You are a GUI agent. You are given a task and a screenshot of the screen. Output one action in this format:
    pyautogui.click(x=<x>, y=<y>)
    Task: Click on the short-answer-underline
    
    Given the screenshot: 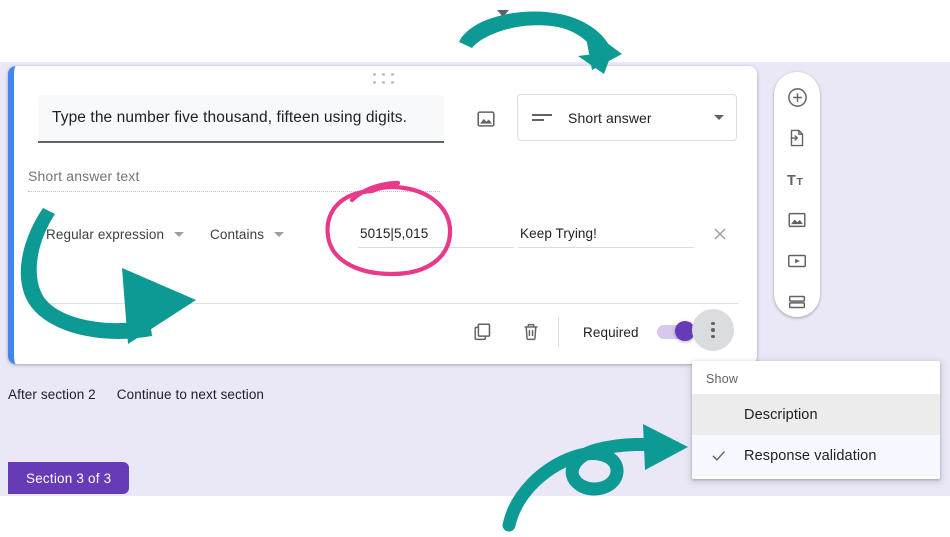 What is the action you would take?
    pyautogui.click(x=234, y=191)
    